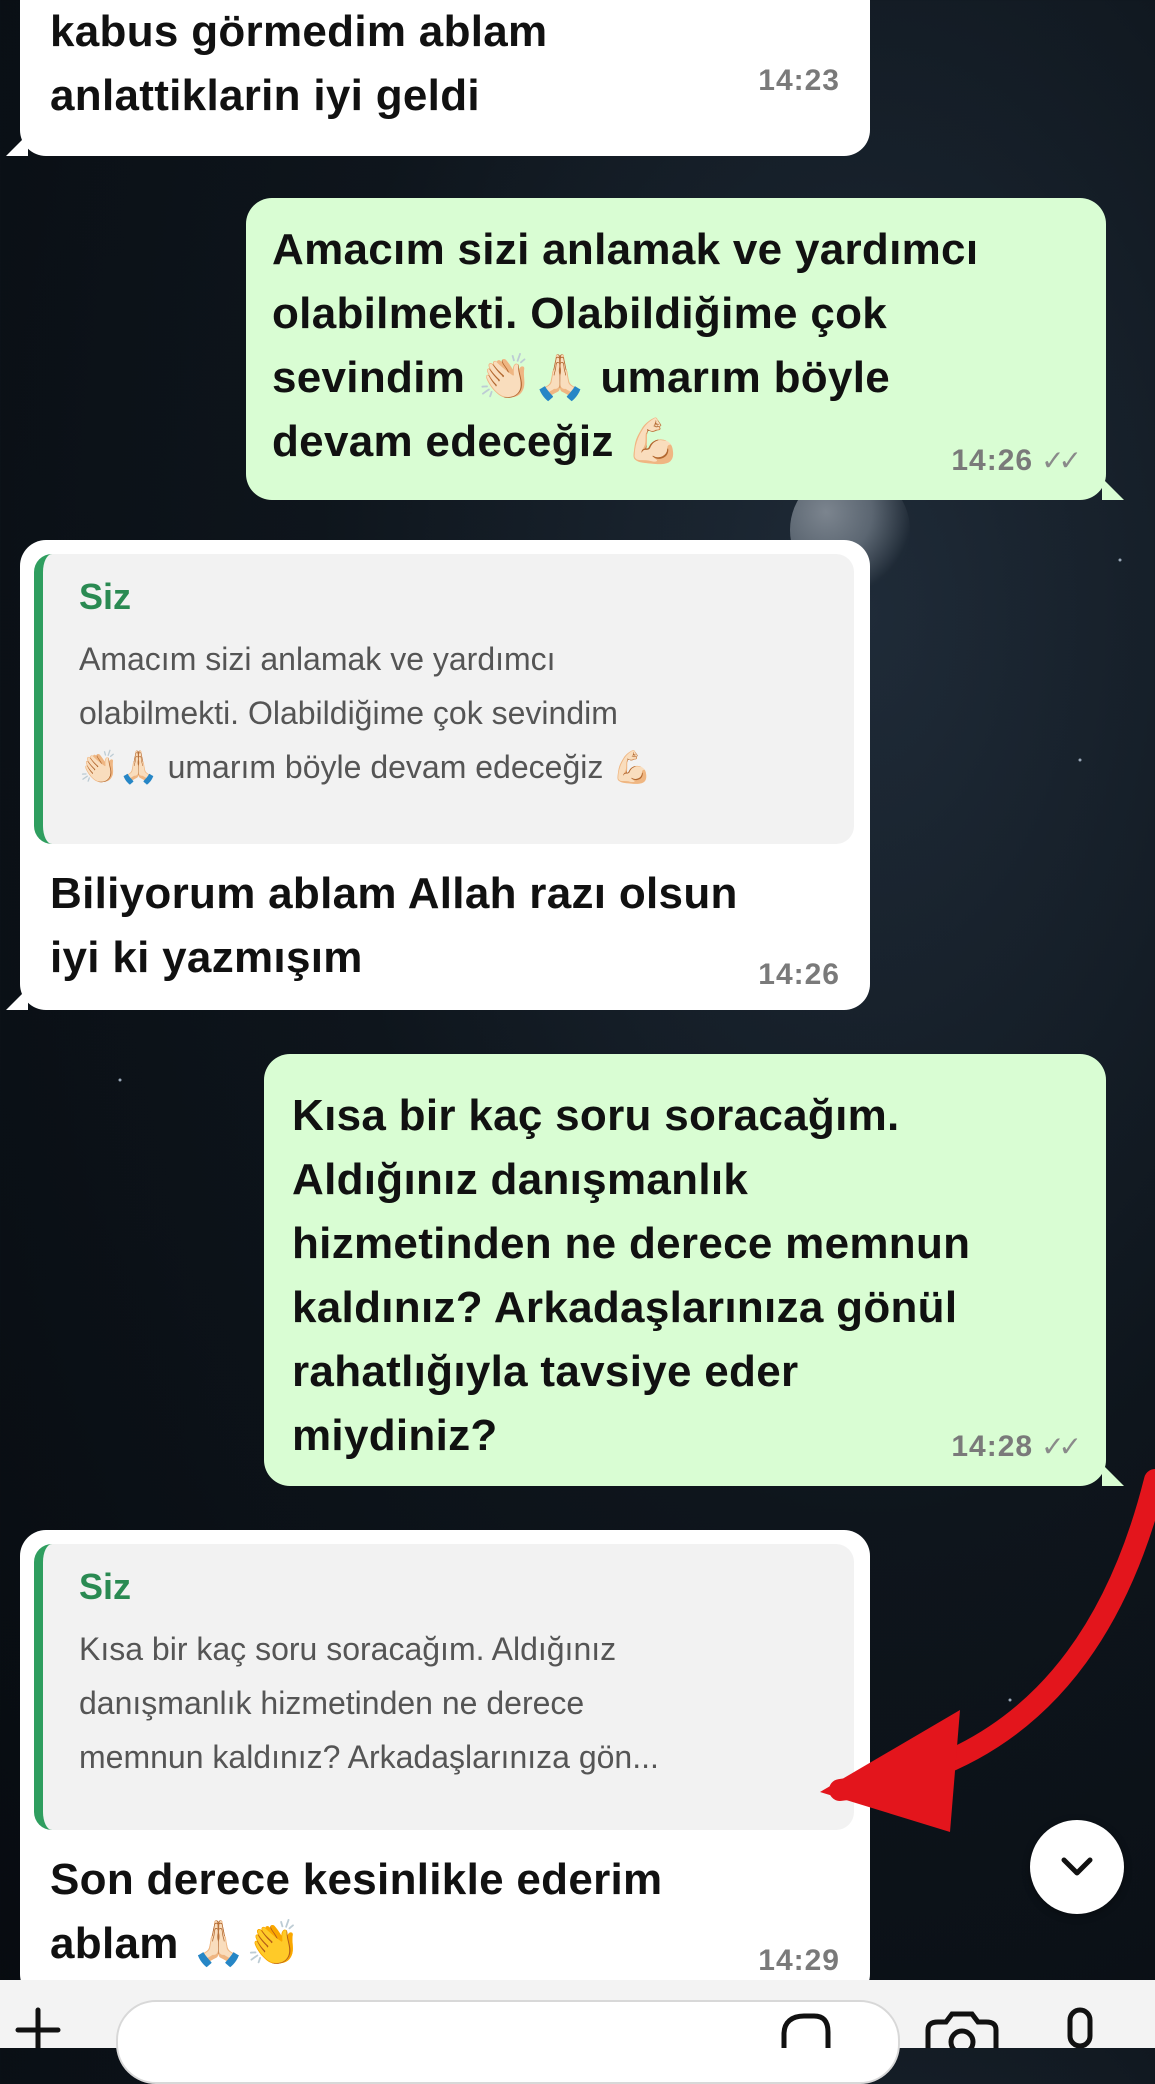  I want to click on message-time: 14:28 ✓✓, so click(1016, 1447).